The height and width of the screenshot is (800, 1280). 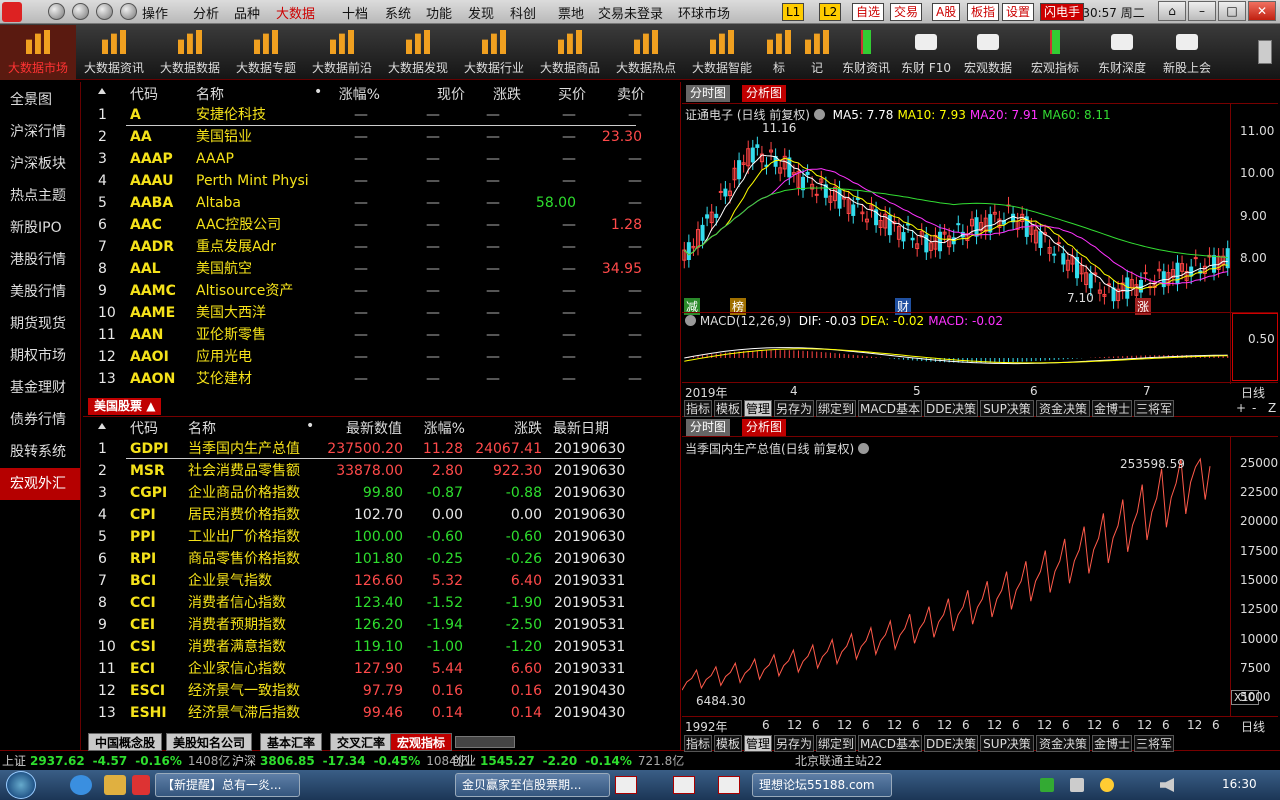 I want to click on top-chart-tool-5: MACD基本, so click(x=890, y=408).